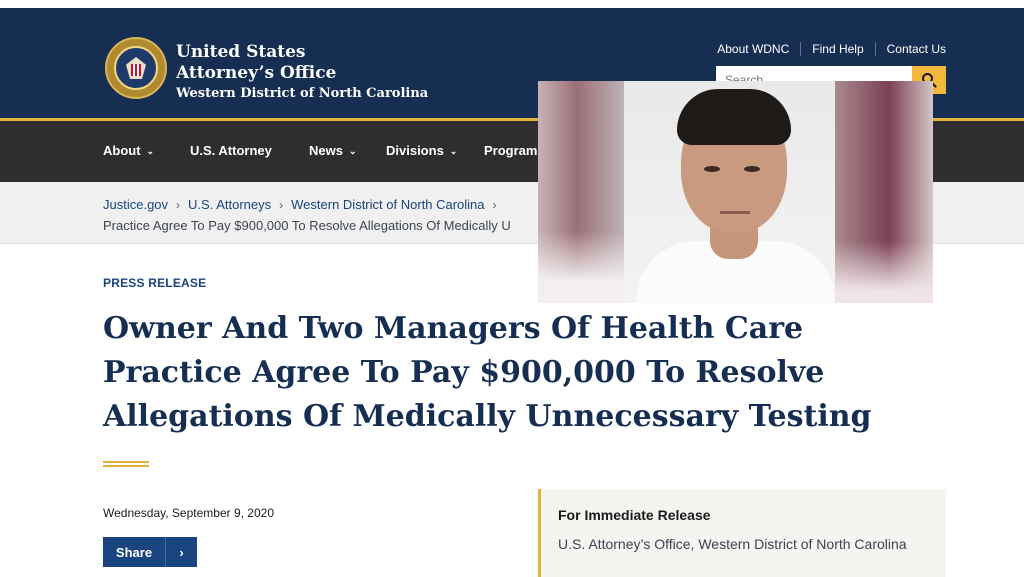 The width and height of the screenshot is (1024, 577). I want to click on nav-item-news: News ⌄, so click(333, 150).